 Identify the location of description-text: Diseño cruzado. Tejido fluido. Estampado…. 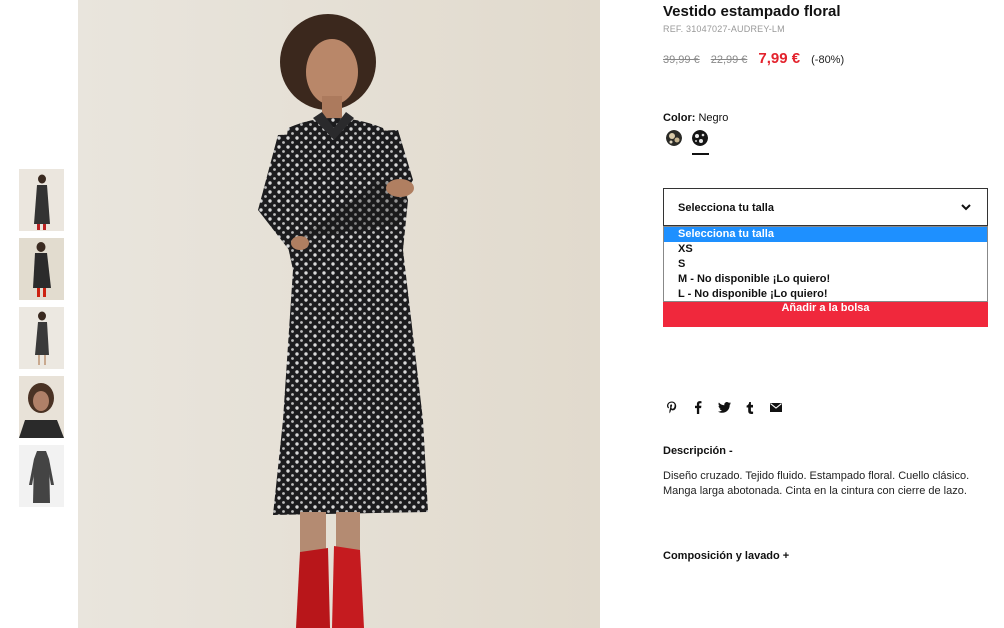
(816, 483).